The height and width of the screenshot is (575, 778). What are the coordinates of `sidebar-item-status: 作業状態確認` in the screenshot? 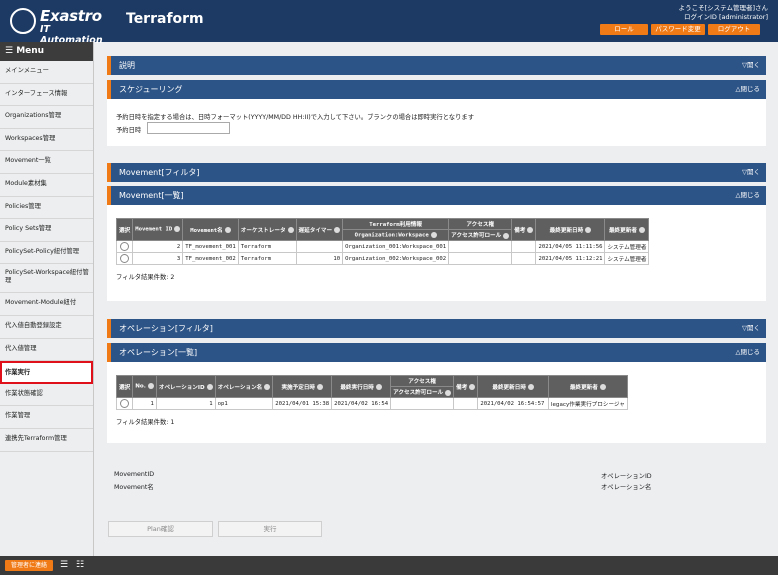 It's located at (46, 395).